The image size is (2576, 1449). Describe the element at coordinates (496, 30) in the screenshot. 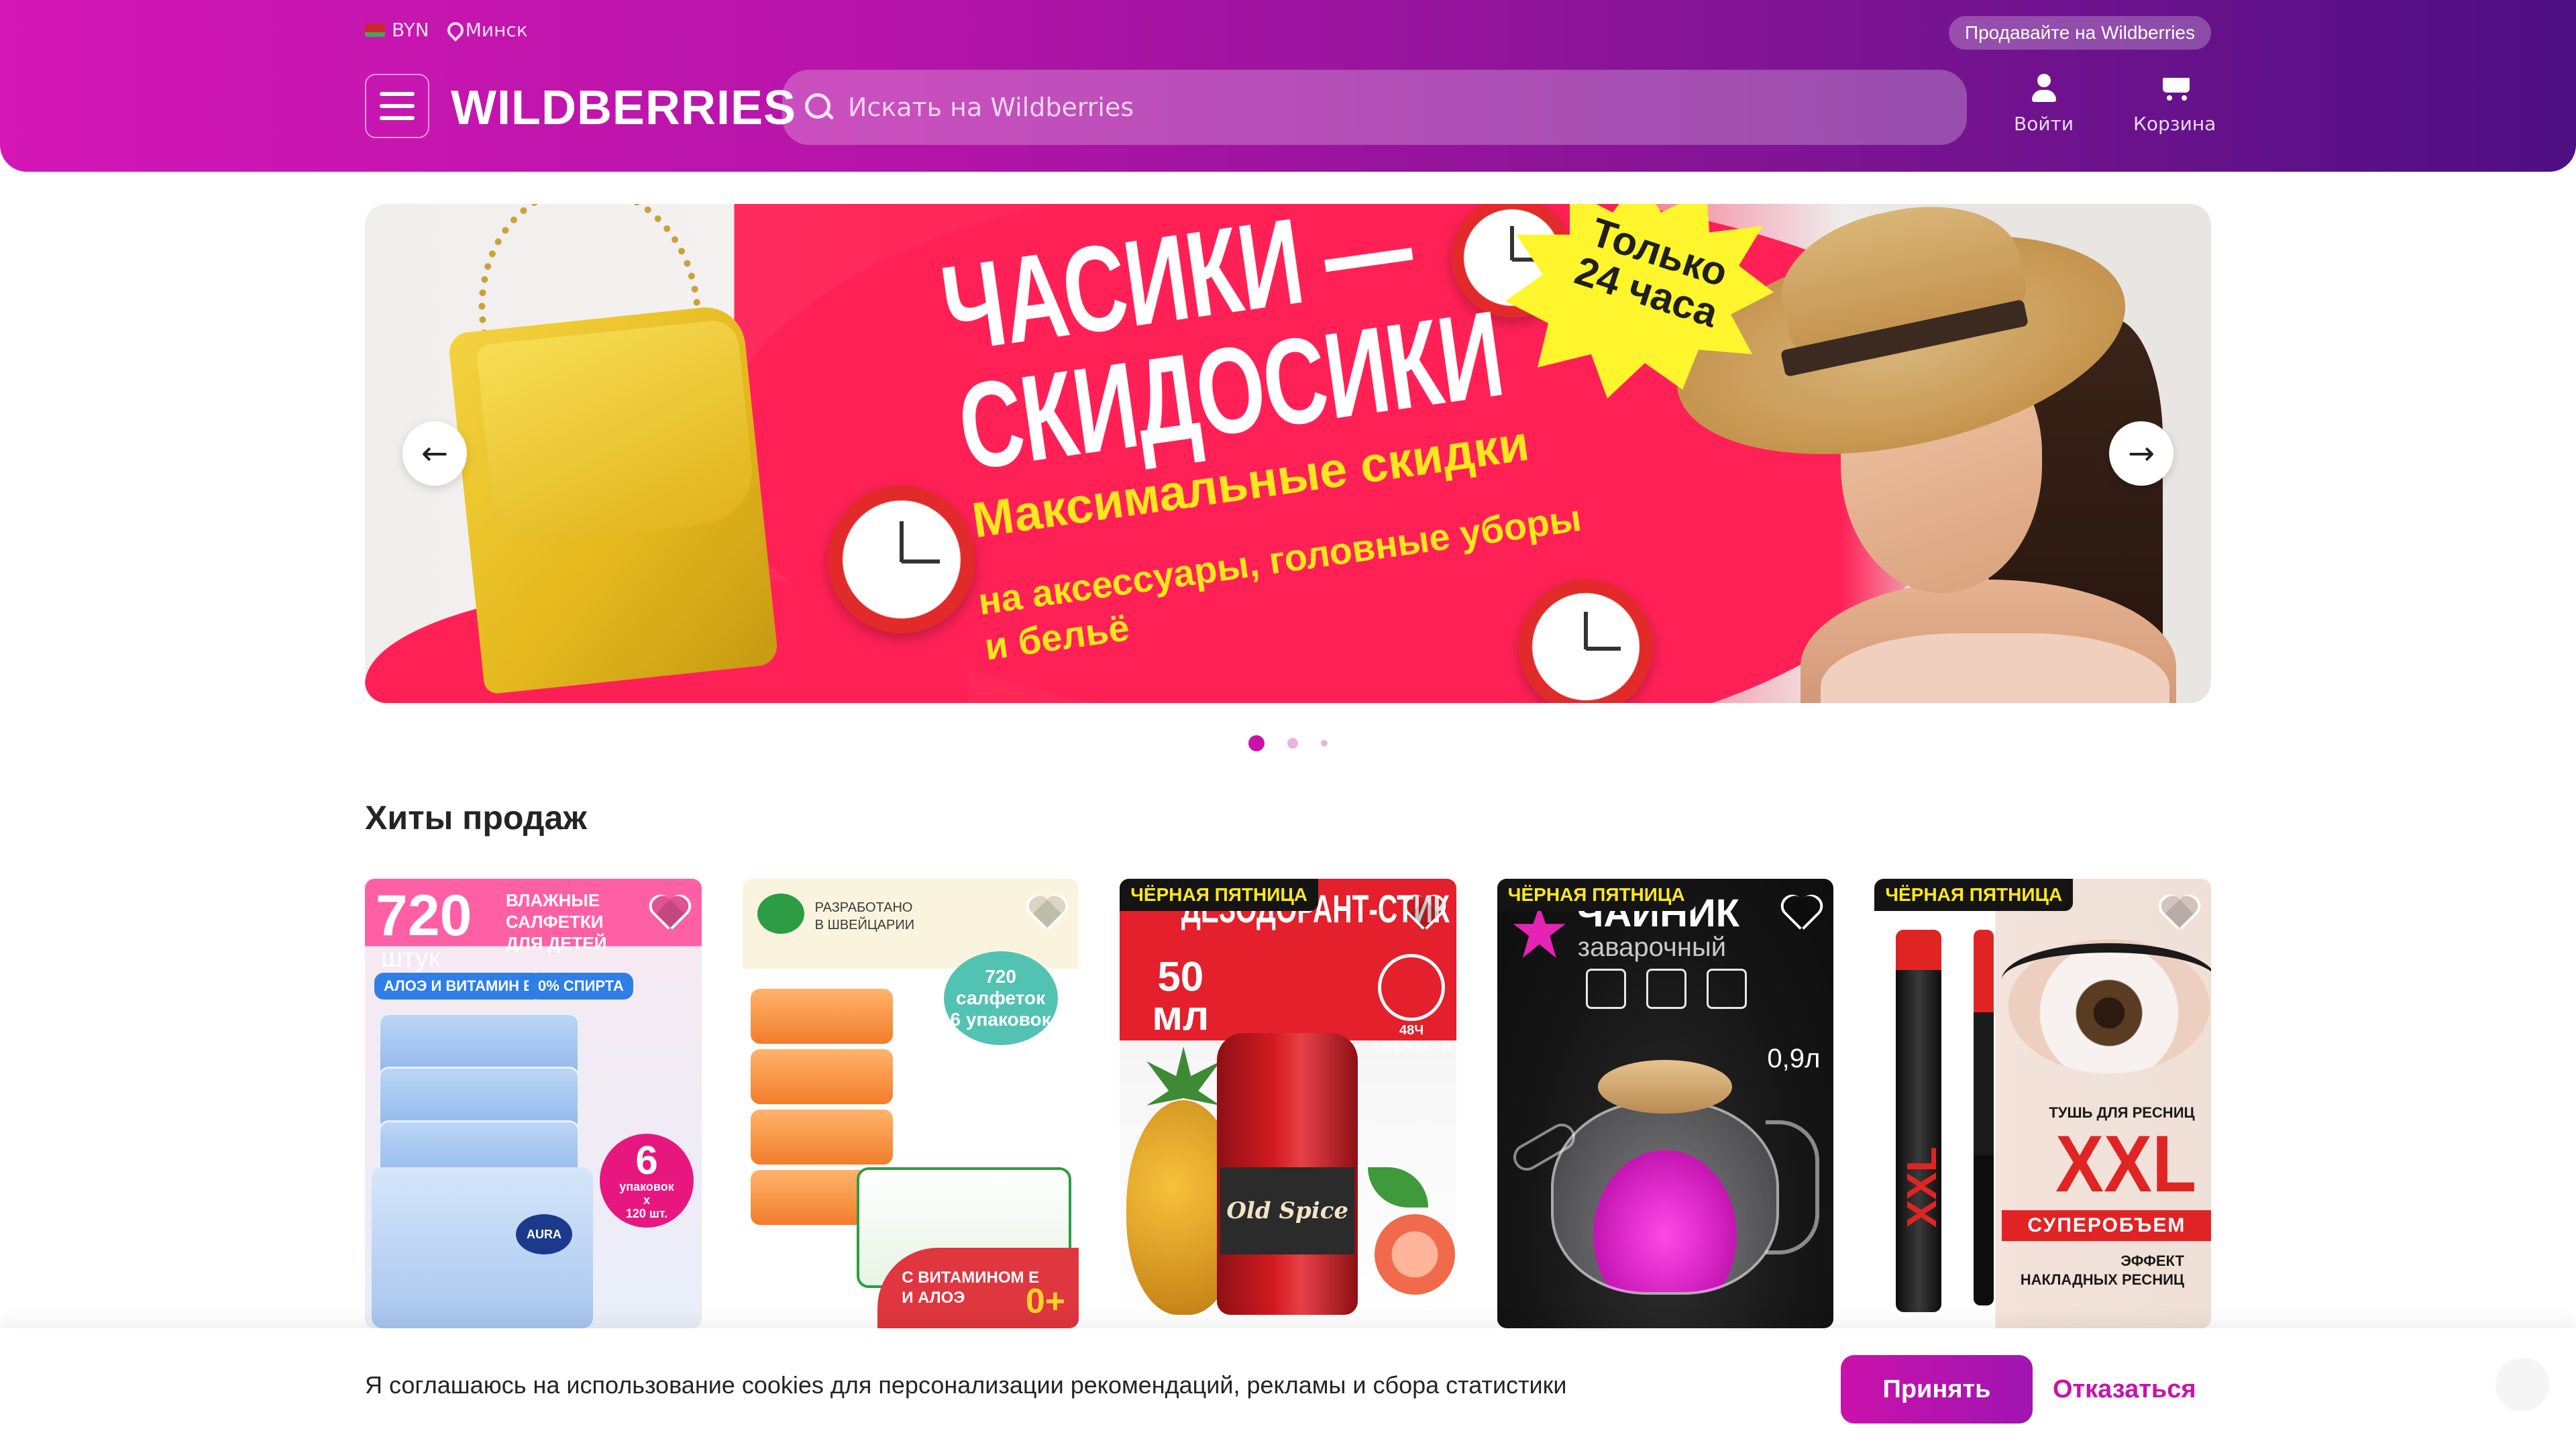

I see `city-label: Минск` at that location.